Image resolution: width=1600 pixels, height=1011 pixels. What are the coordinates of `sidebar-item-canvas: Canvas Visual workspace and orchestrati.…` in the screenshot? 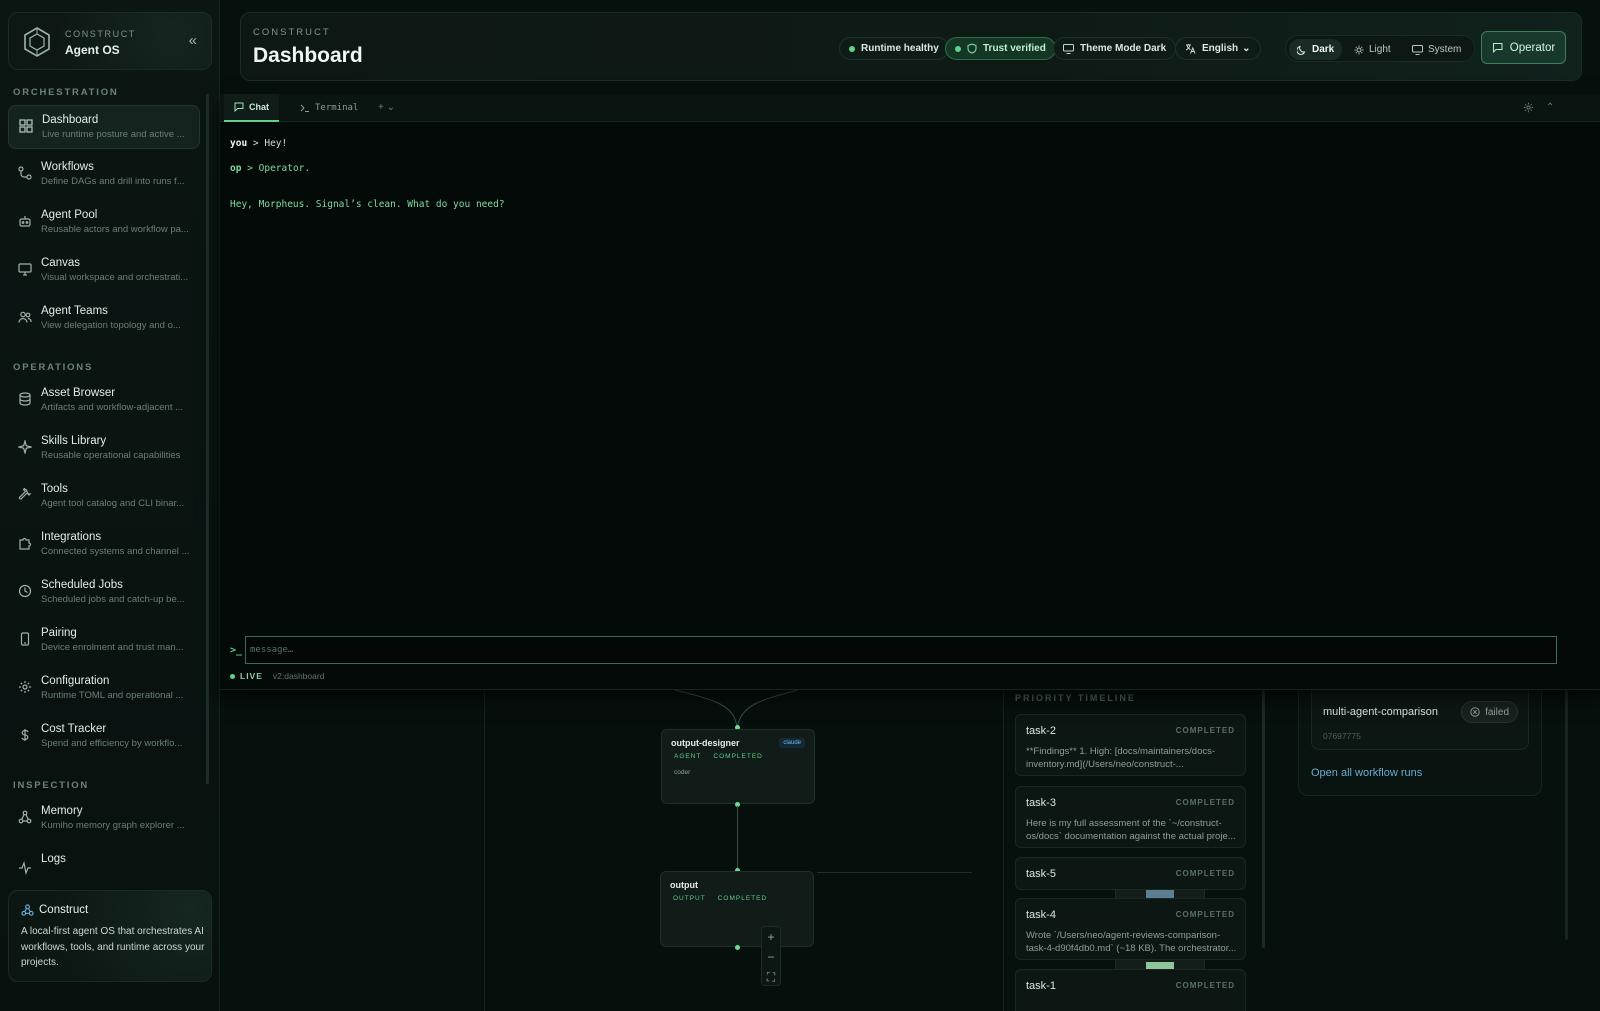 It's located at (104, 271).